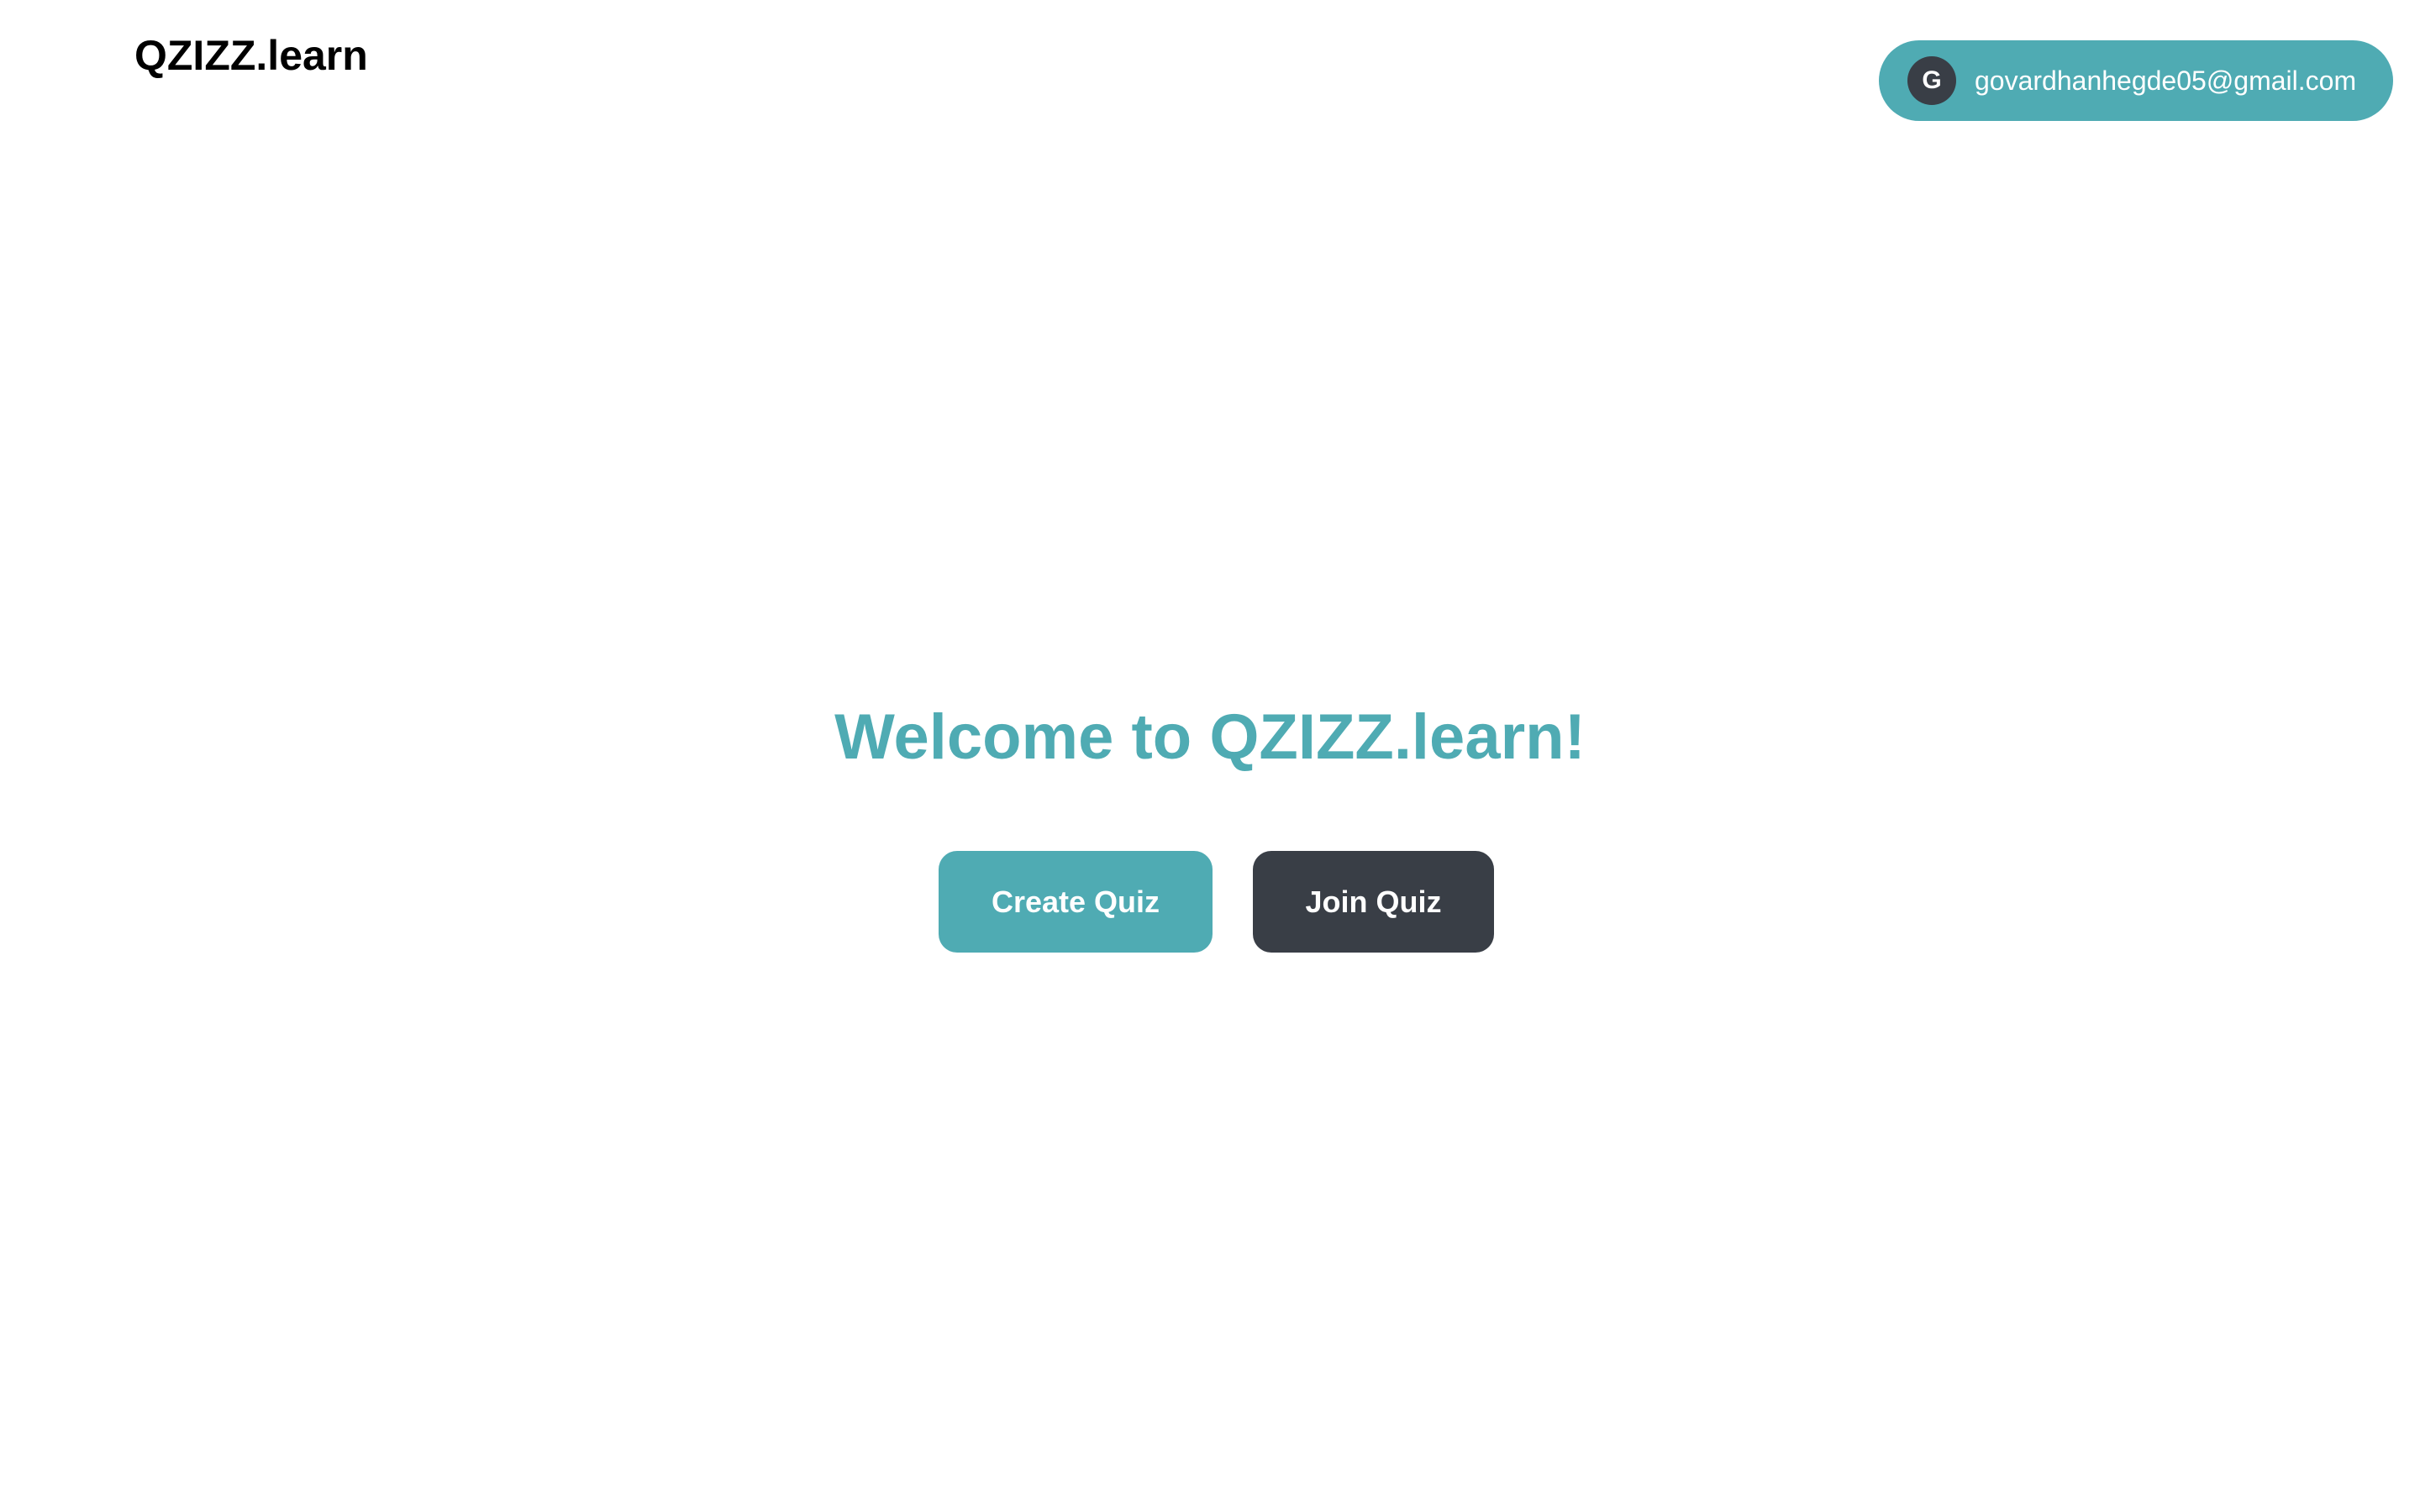 Image resolution: width=2420 pixels, height=1512 pixels. What do you see at coordinates (1374, 902) in the screenshot?
I see `join-quiz-button: Join Quiz` at bounding box center [1374, 902].